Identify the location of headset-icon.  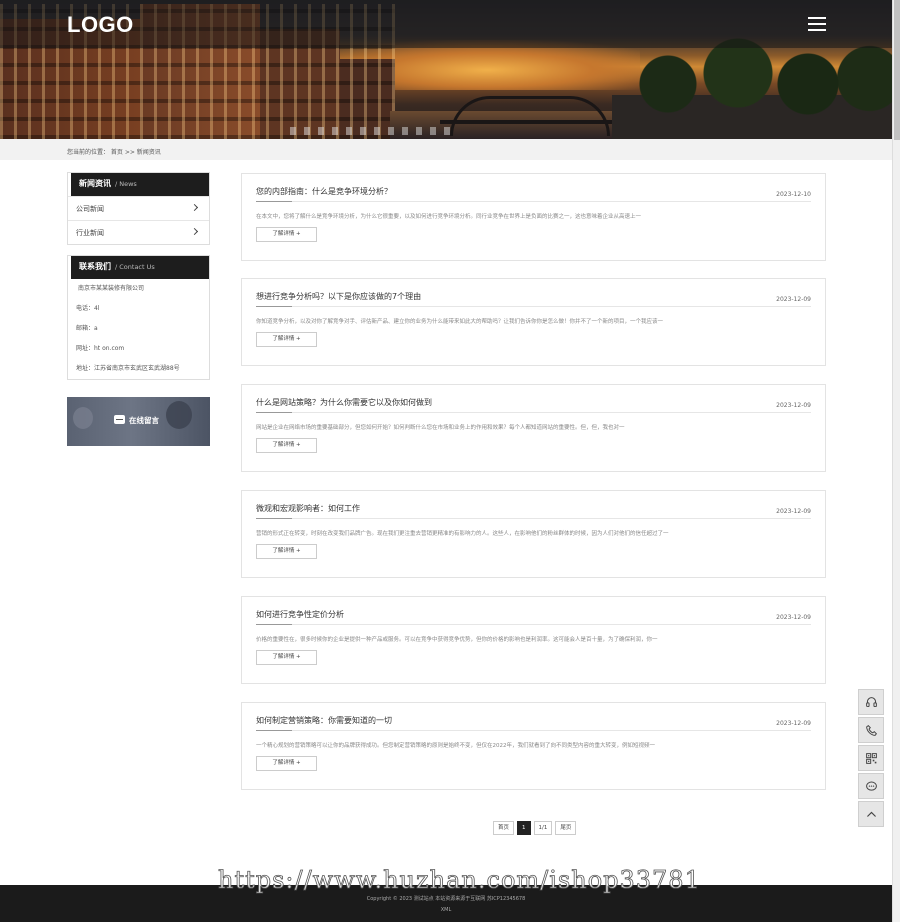
(871, 701).